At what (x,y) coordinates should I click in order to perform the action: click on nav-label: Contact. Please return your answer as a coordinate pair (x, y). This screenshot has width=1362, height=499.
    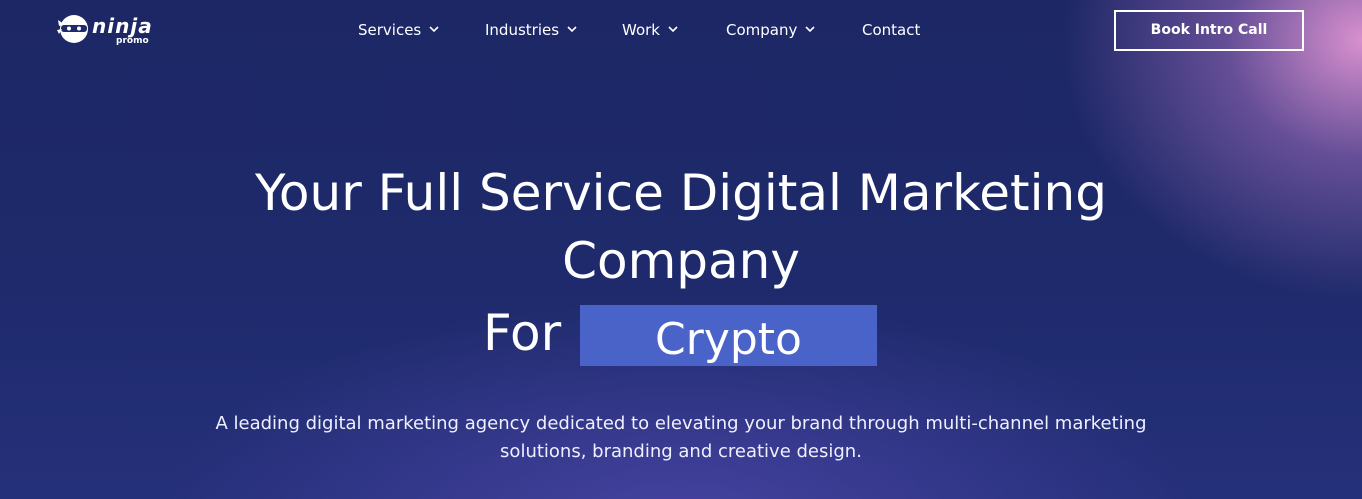
    Looking at the image, I should click on (891, 30).